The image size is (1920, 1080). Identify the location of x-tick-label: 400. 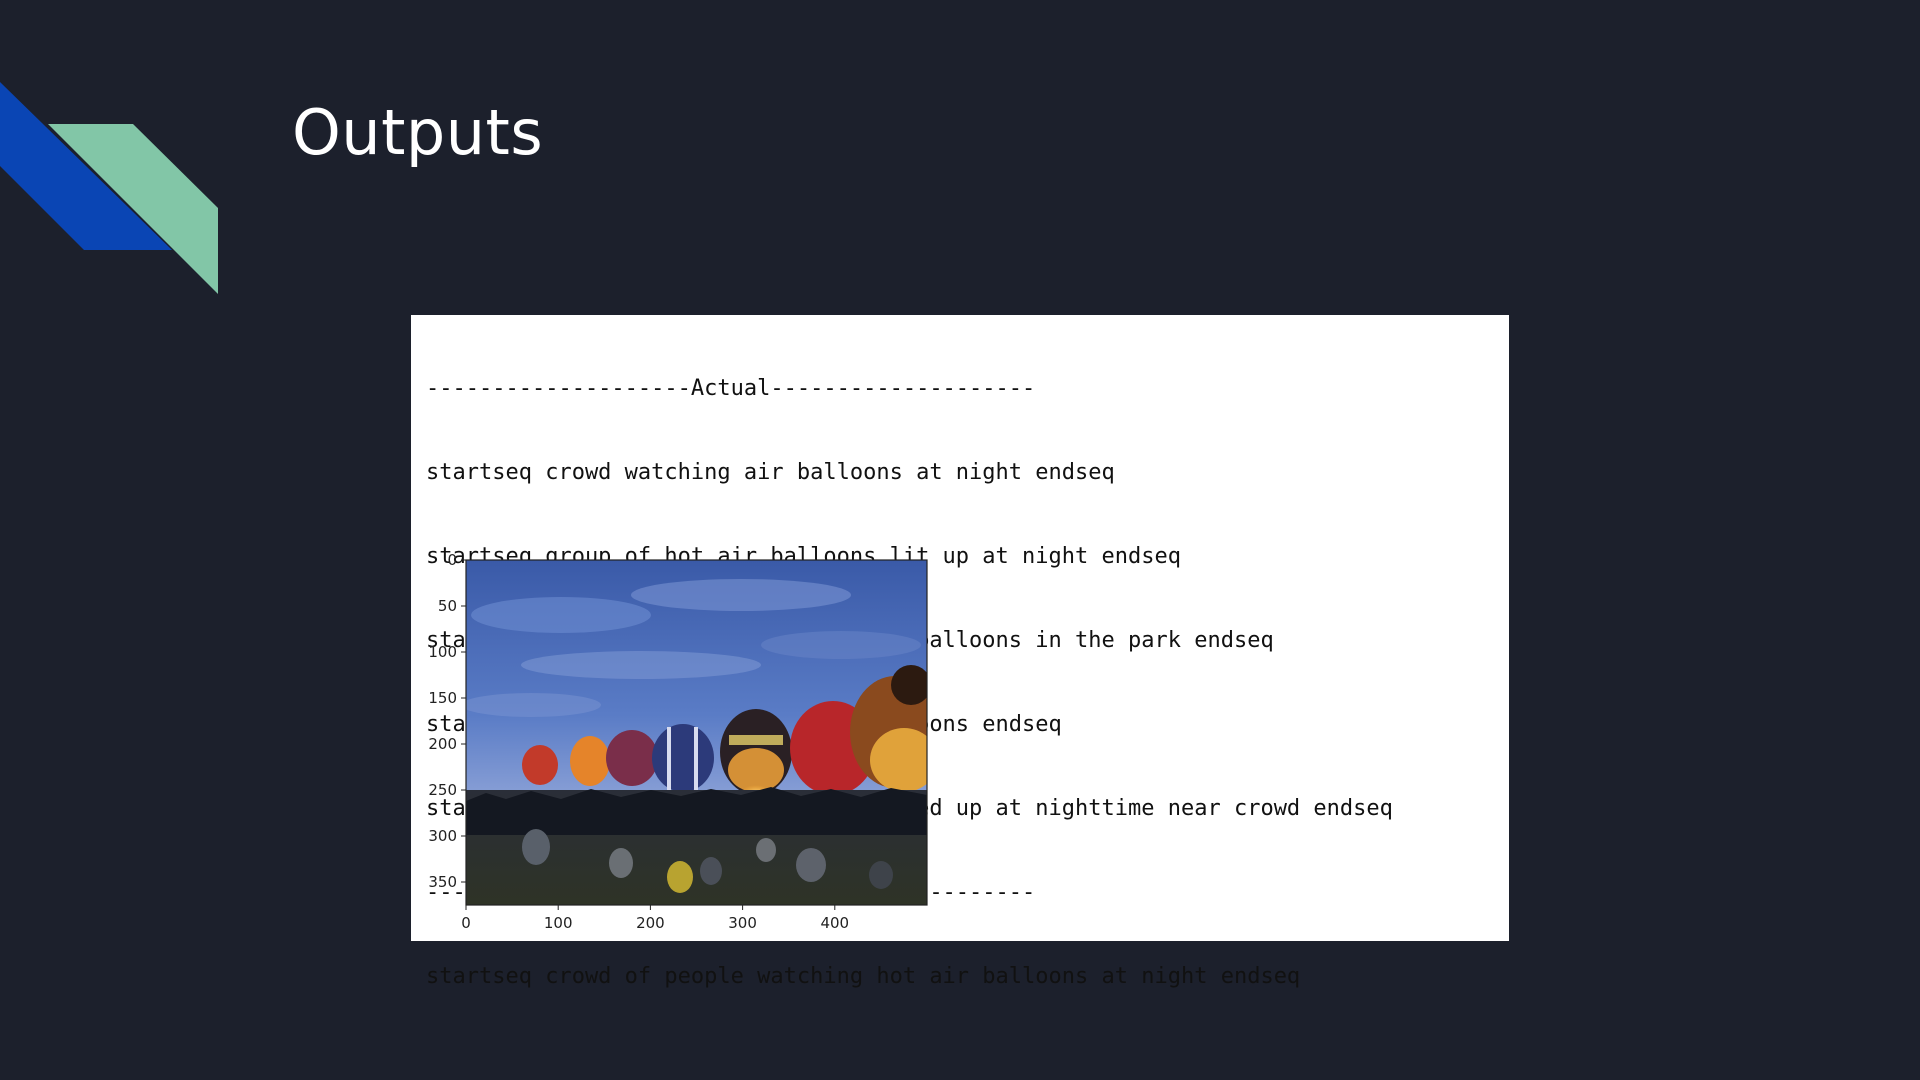
(834, 923).